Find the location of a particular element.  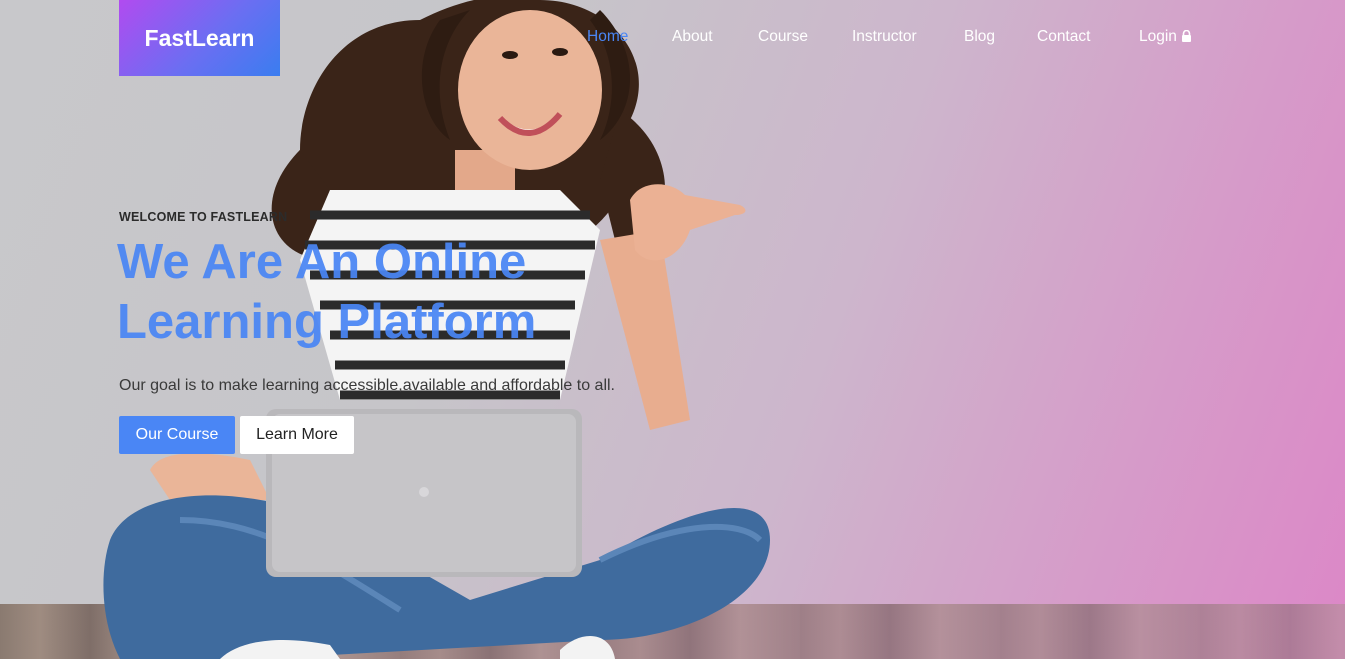

nav-item-home: Home is located at coordinates (607, 37).